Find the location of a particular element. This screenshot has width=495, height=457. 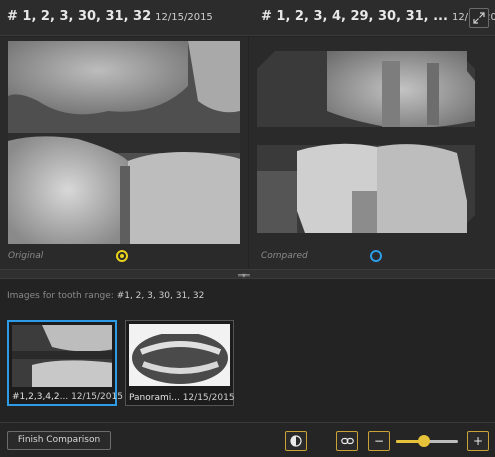

expand-icon is located at coordinates (479, 18).